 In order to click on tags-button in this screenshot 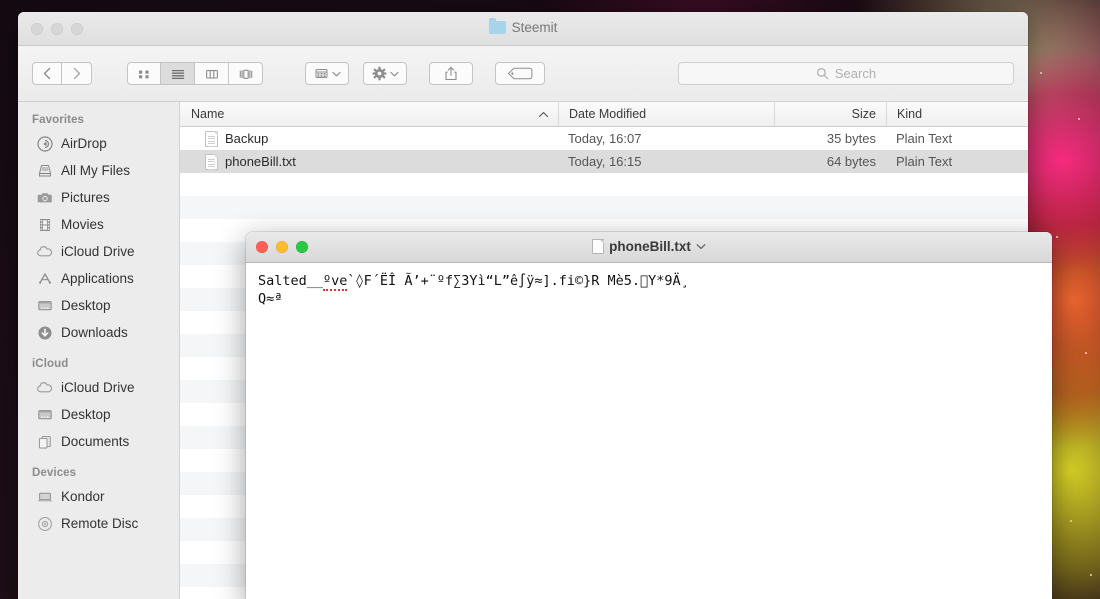, I will do `click(520, 73)`.